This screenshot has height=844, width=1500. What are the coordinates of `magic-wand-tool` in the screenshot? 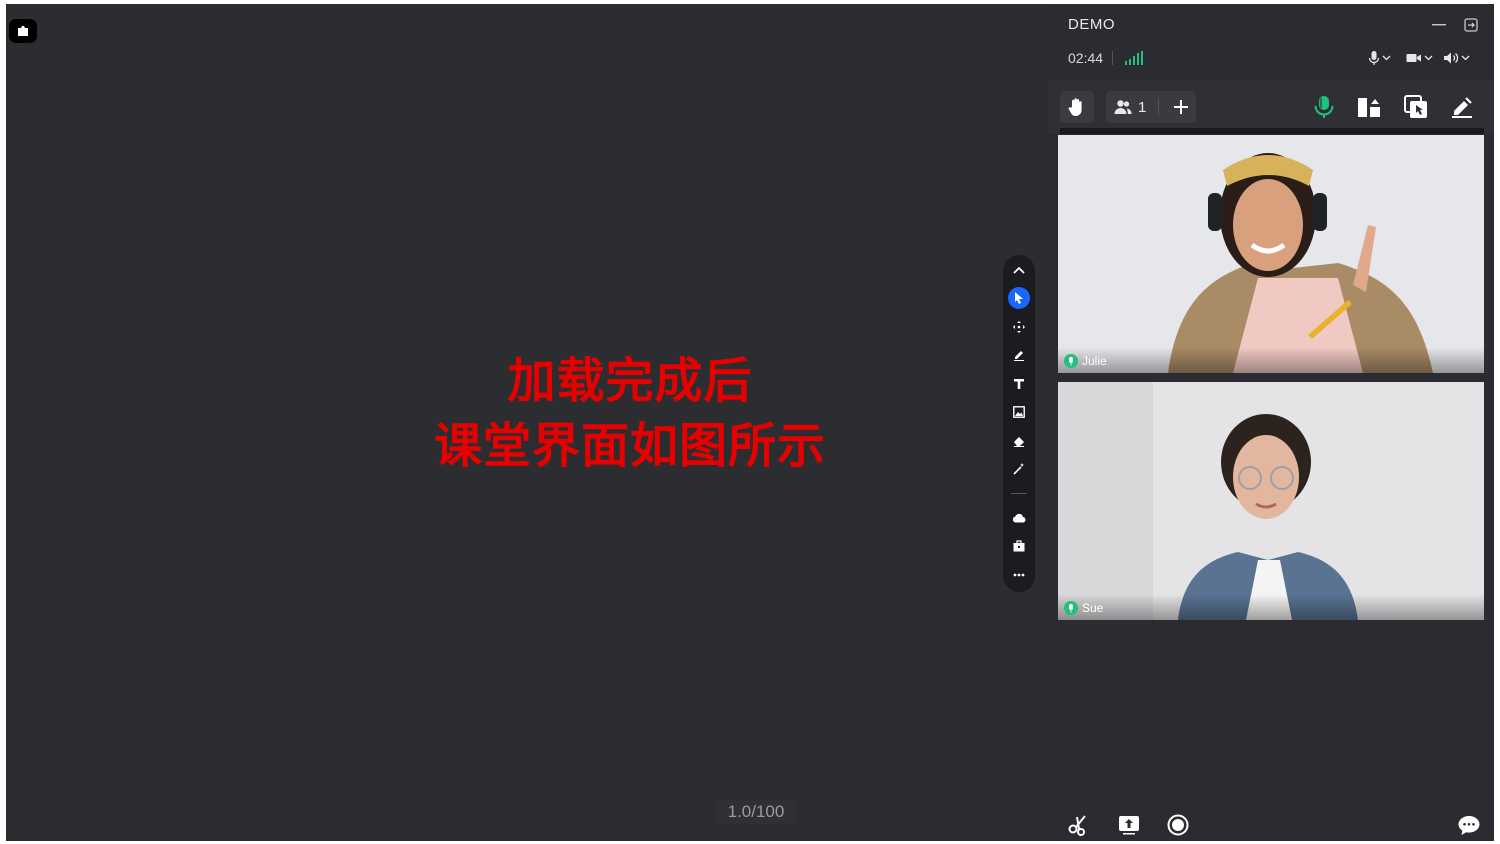 It's located at (1019, 469).